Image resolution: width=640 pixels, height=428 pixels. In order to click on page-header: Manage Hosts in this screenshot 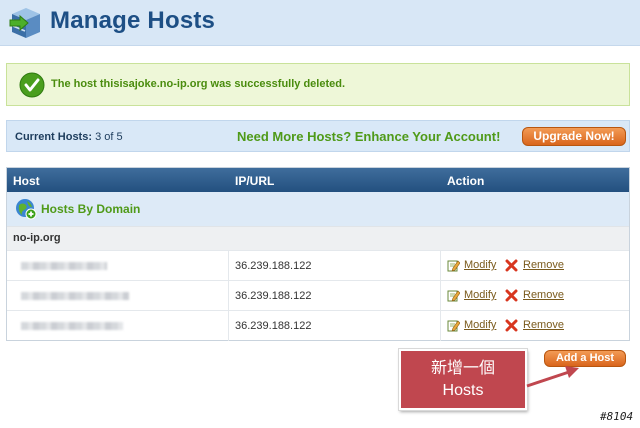, I will do `click(320, 23)`.